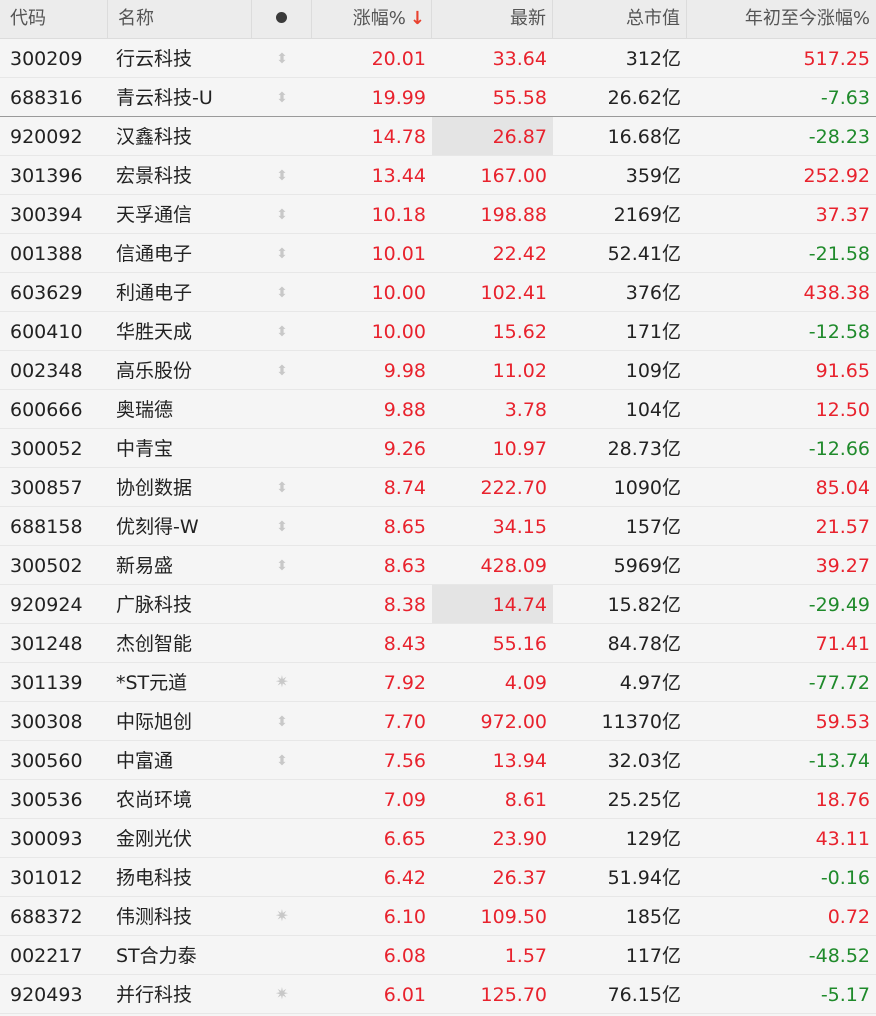  What do you see at coordinates (438, 955) in the screenshot?
I see `table-row: 002217 ST合力泰 6.08 1.57 117亿 -48.52` at bounding box center [438, 955].